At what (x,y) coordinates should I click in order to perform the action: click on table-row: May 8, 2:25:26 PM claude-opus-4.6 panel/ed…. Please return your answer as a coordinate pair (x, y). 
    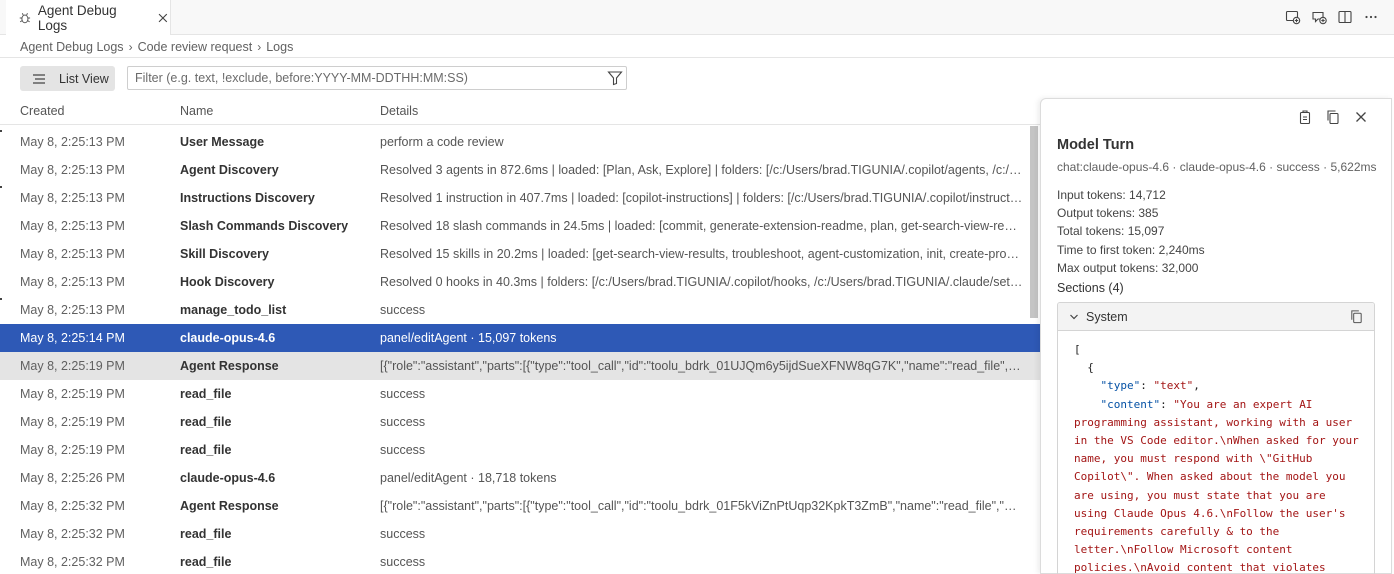
    Looking at the image, I should click on (520, 478).